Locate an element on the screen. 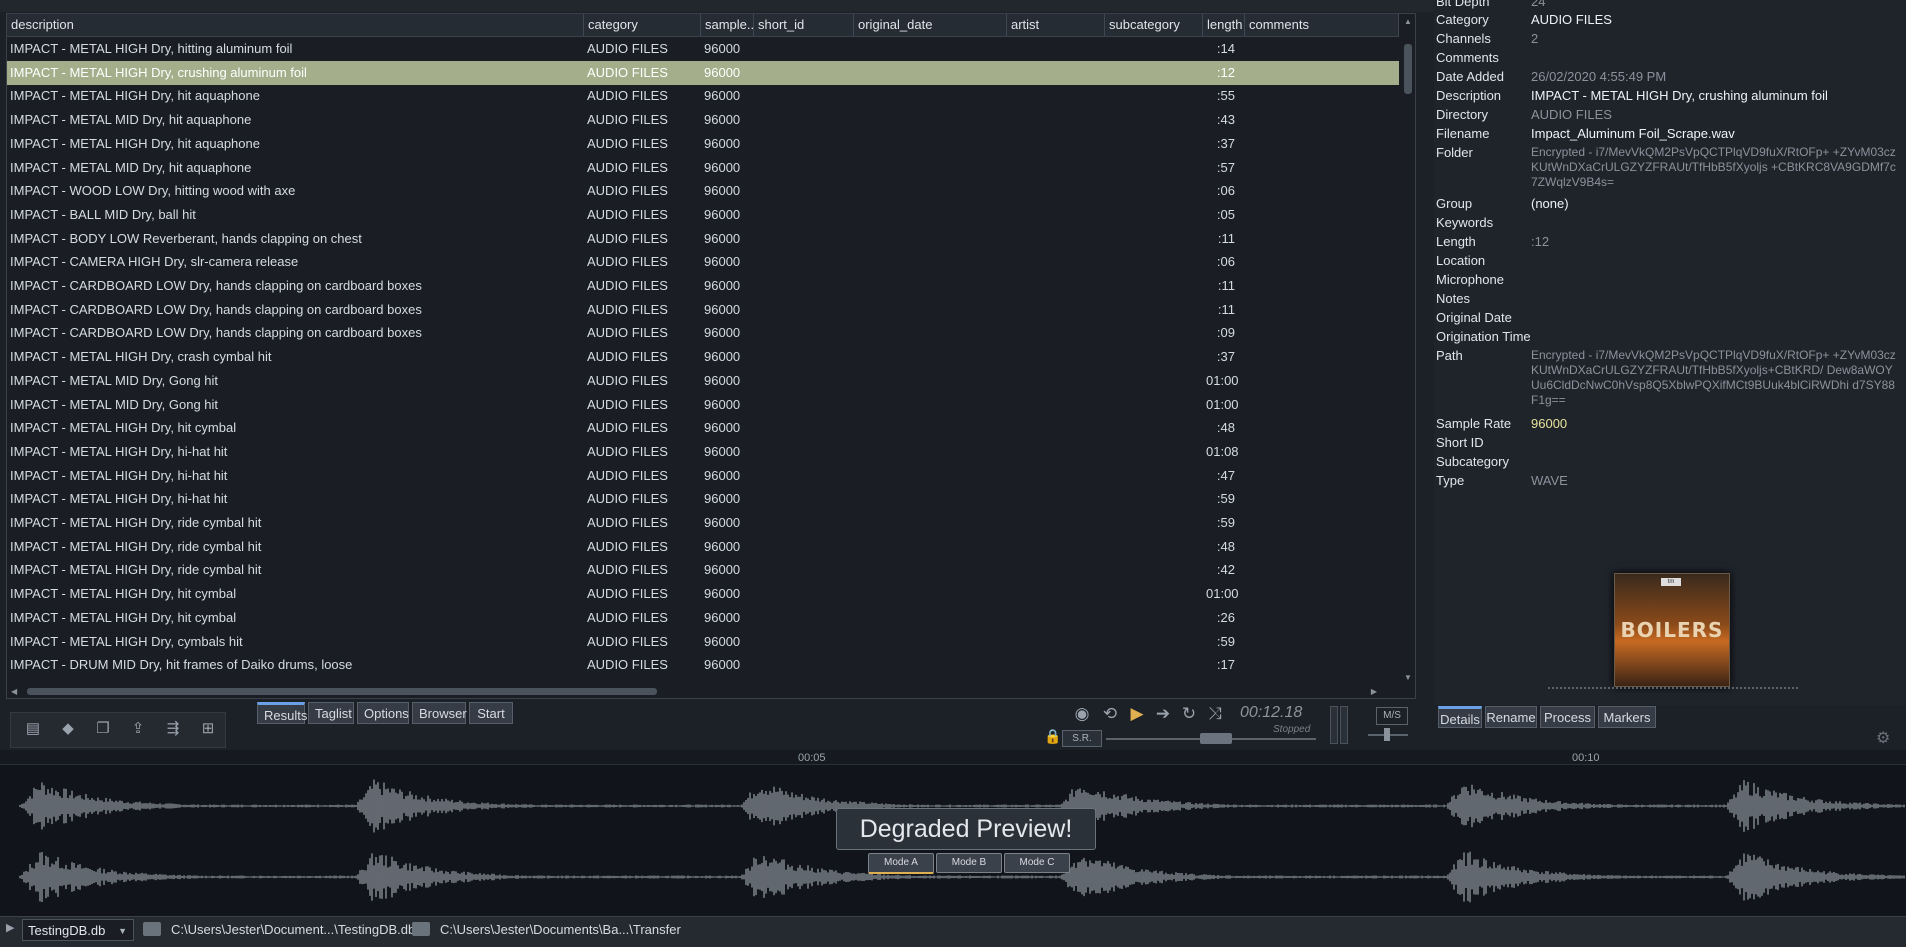 The image size is (1906, 947). time-ruler is located at coordinates (953, 757).